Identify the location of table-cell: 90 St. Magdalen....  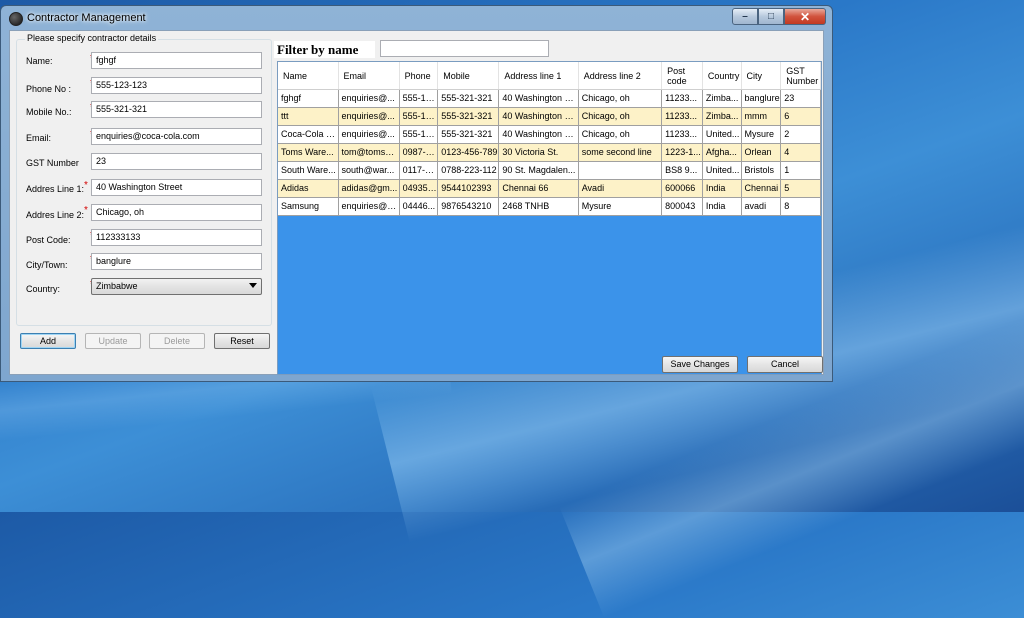
(538, 170).